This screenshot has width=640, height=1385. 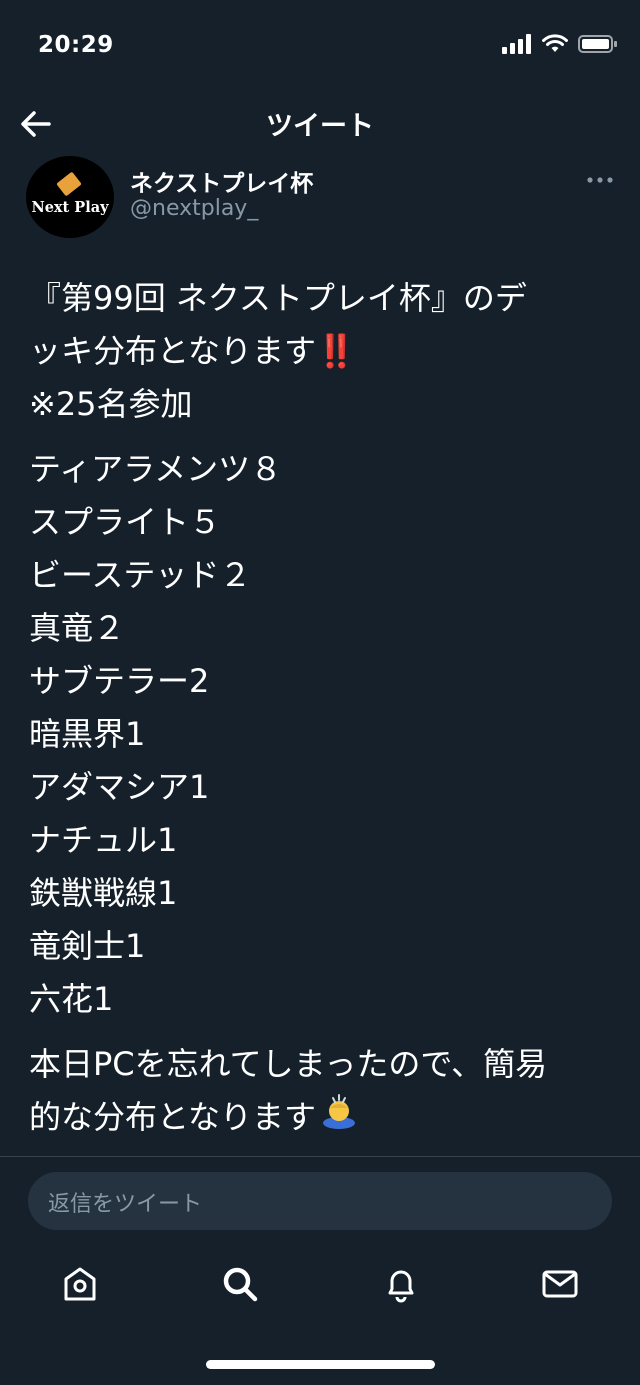 What do you see at coordinates (103, 893) in the screenshot?
I see `deck-item: 鉄獣戦線1` at bounding box center [103, 893].